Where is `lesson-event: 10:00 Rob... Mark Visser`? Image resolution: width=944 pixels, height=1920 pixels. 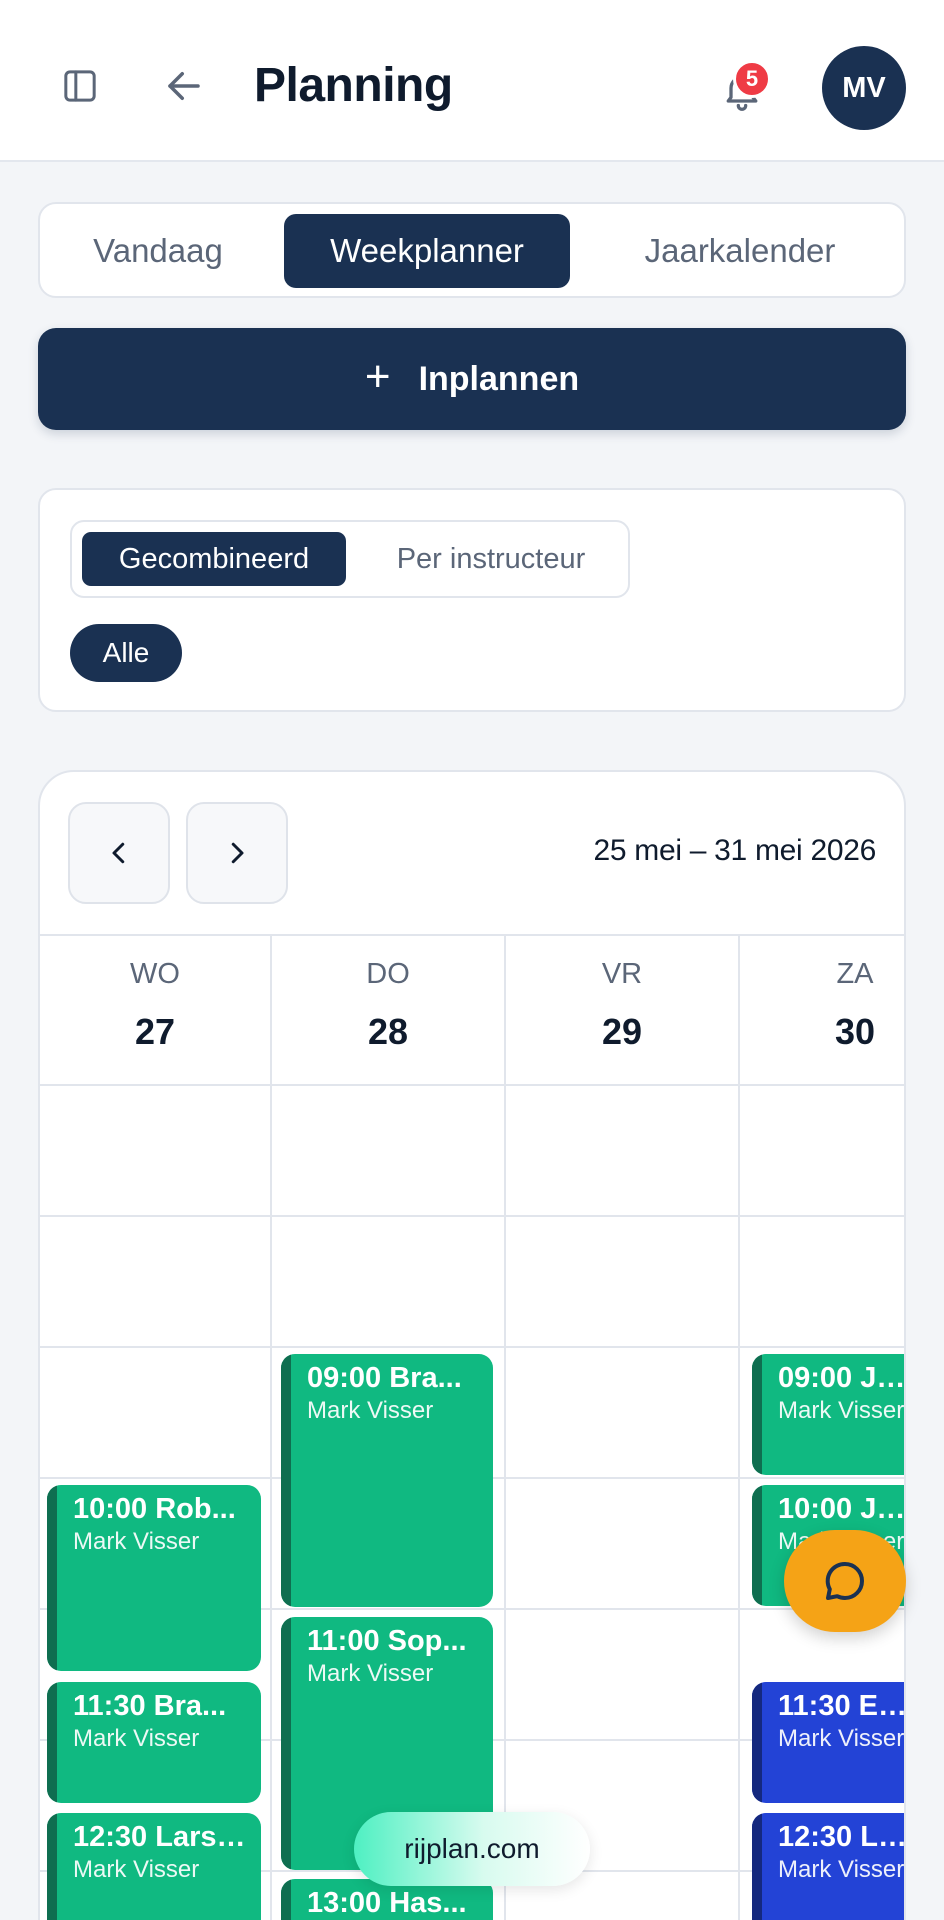
lesson-event: 10:00 Rob... Mark Visser is located at coordinates (154, 1578).